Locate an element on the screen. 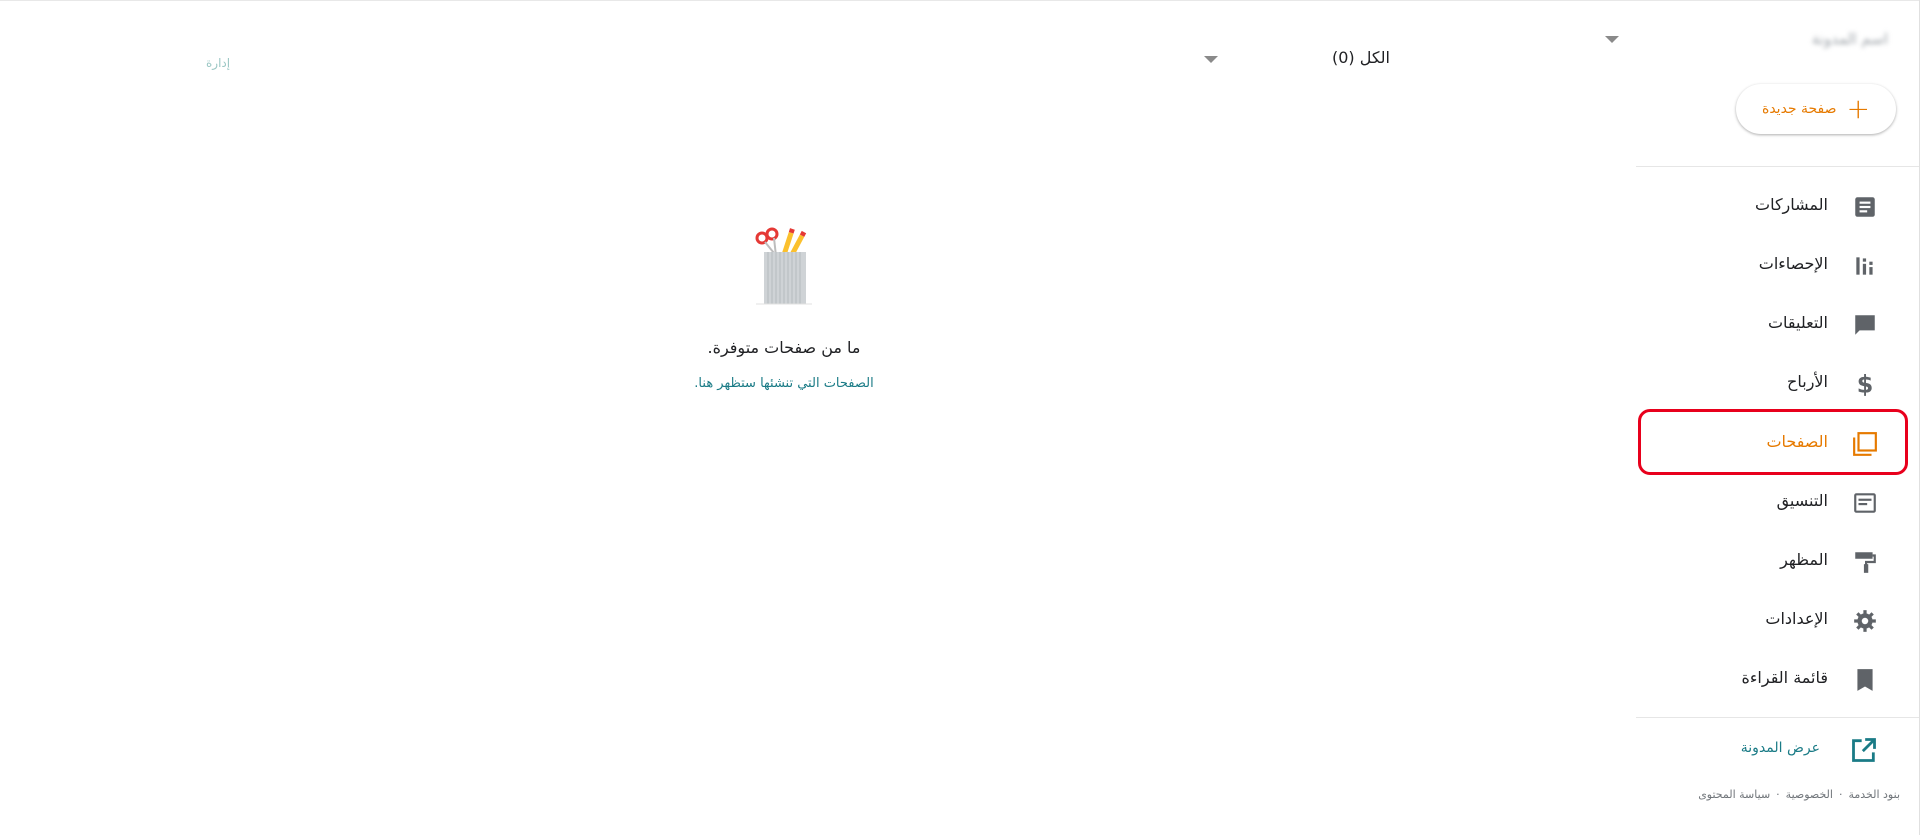 The width and height of the screenshot is (1920, 835). sidebar-item-label: المظهر is located at coordinates (1804, 559).